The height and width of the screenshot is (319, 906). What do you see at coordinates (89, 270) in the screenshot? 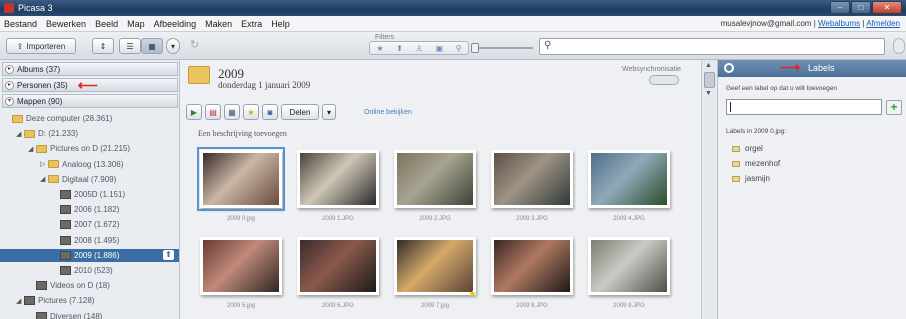
I see `folder-tree-item: 2010 (523)` at bounding box center [89, 270].